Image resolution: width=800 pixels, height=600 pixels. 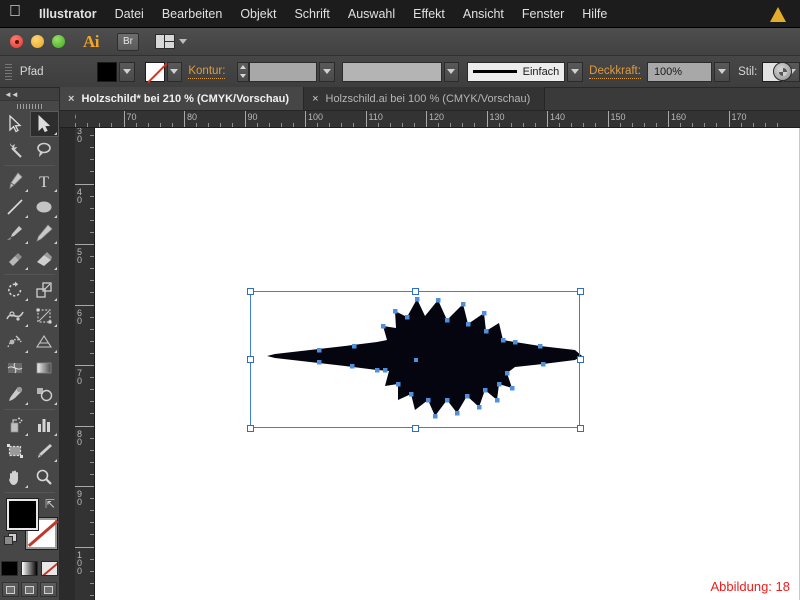 I want to click on document-tab-holzschild-active: × Holzschild* bei 210 % (CMYK/Vorschau), so click(x=182, y=98).